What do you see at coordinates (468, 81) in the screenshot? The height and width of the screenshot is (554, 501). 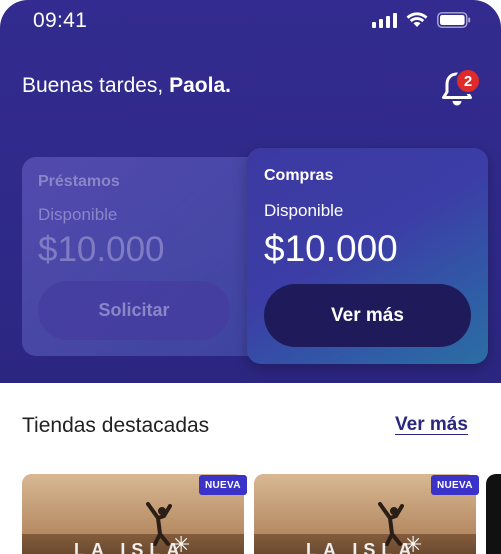 I see `notification-badge: 2` at bounding box center [468, 81].